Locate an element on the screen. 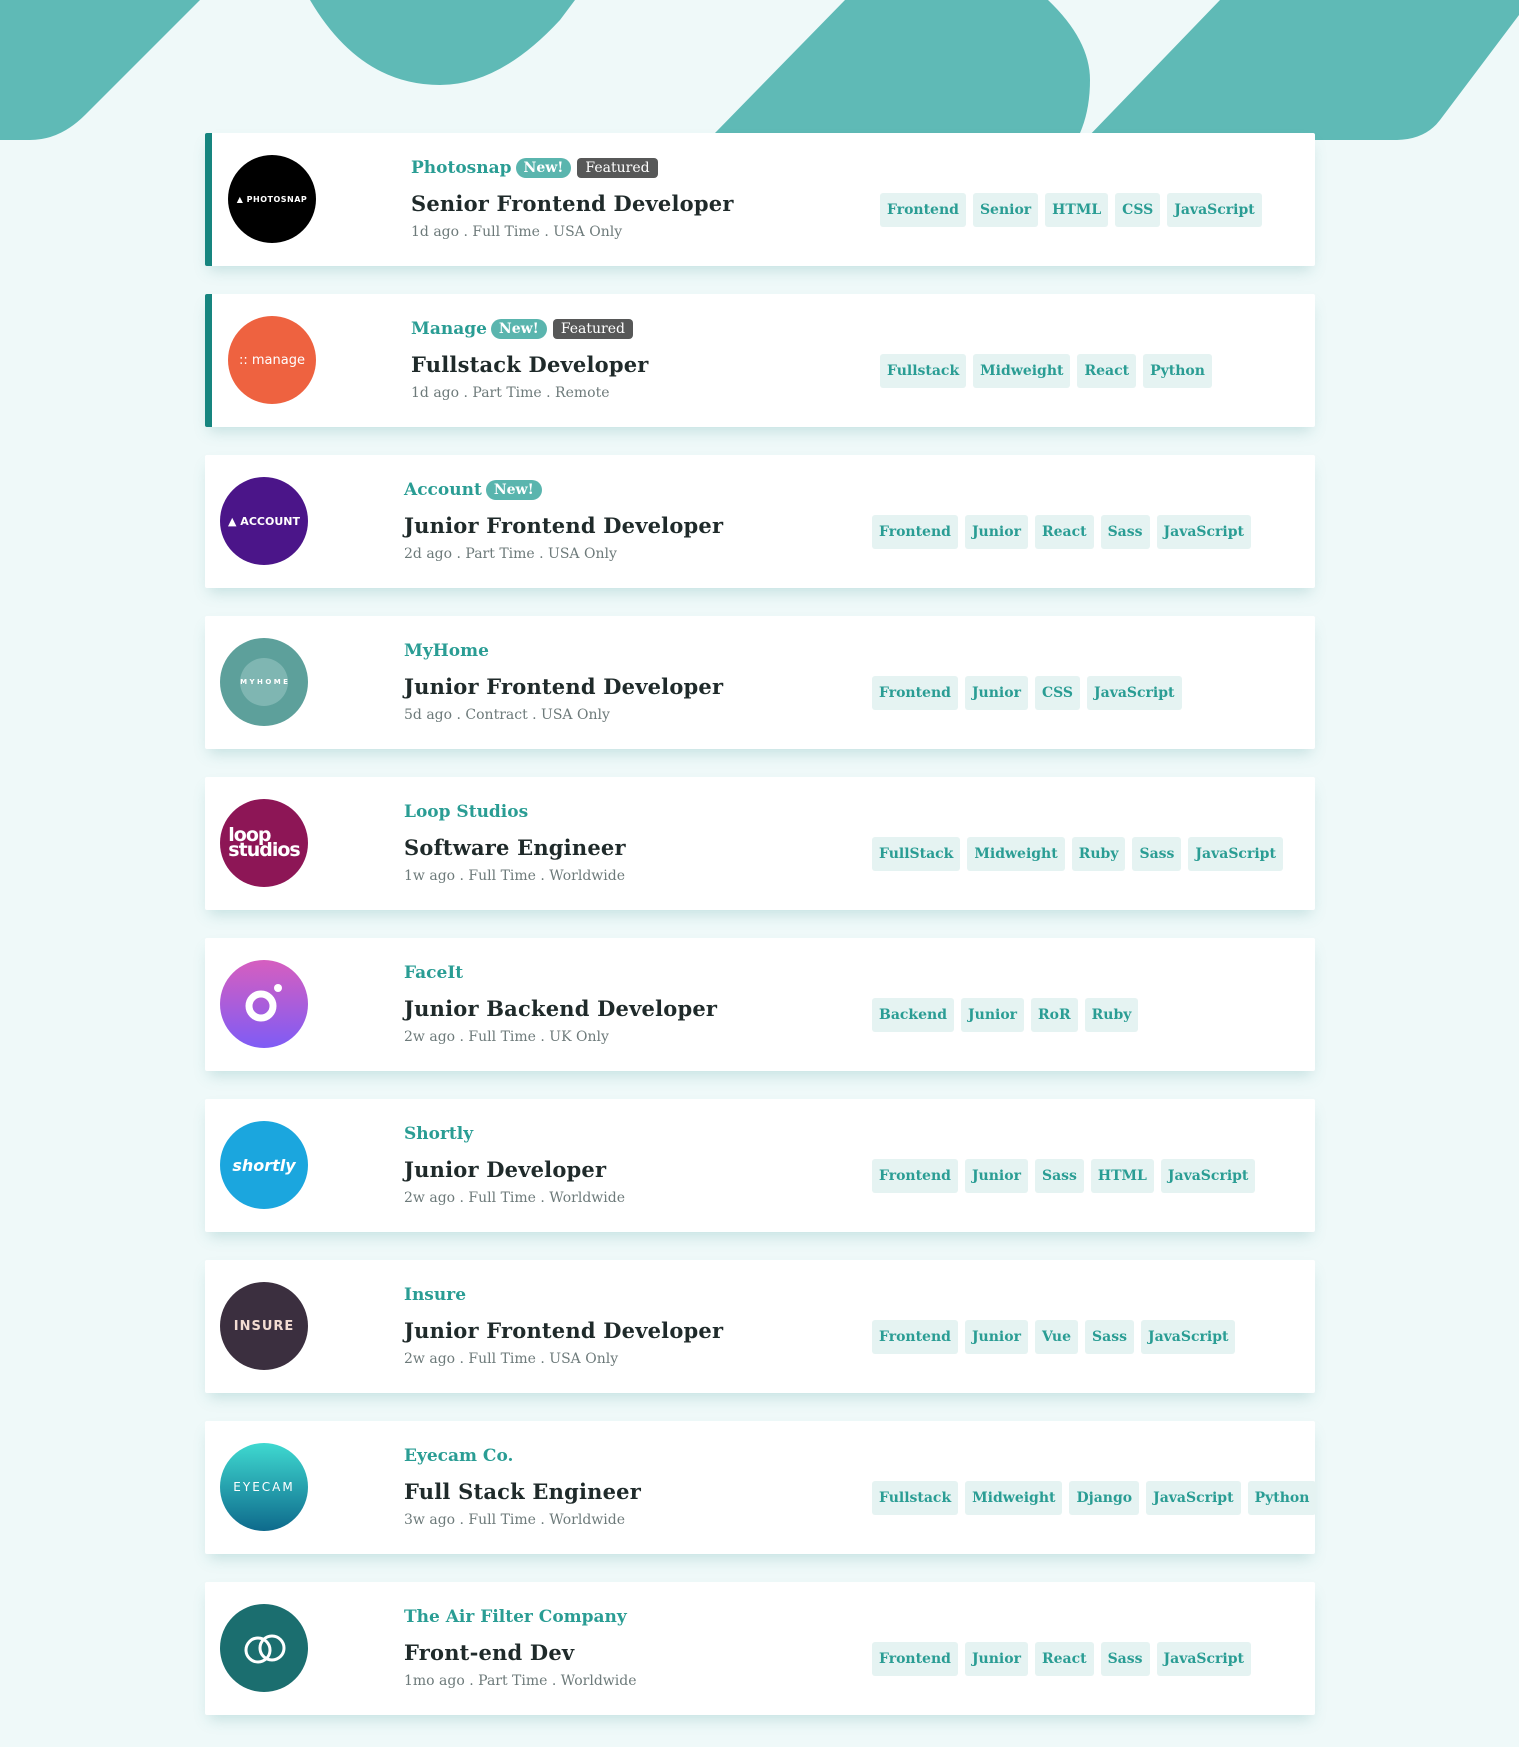 The image size is (1519, 1747). company-name: The Air Filter Company is located at coordinates (515, 1617).